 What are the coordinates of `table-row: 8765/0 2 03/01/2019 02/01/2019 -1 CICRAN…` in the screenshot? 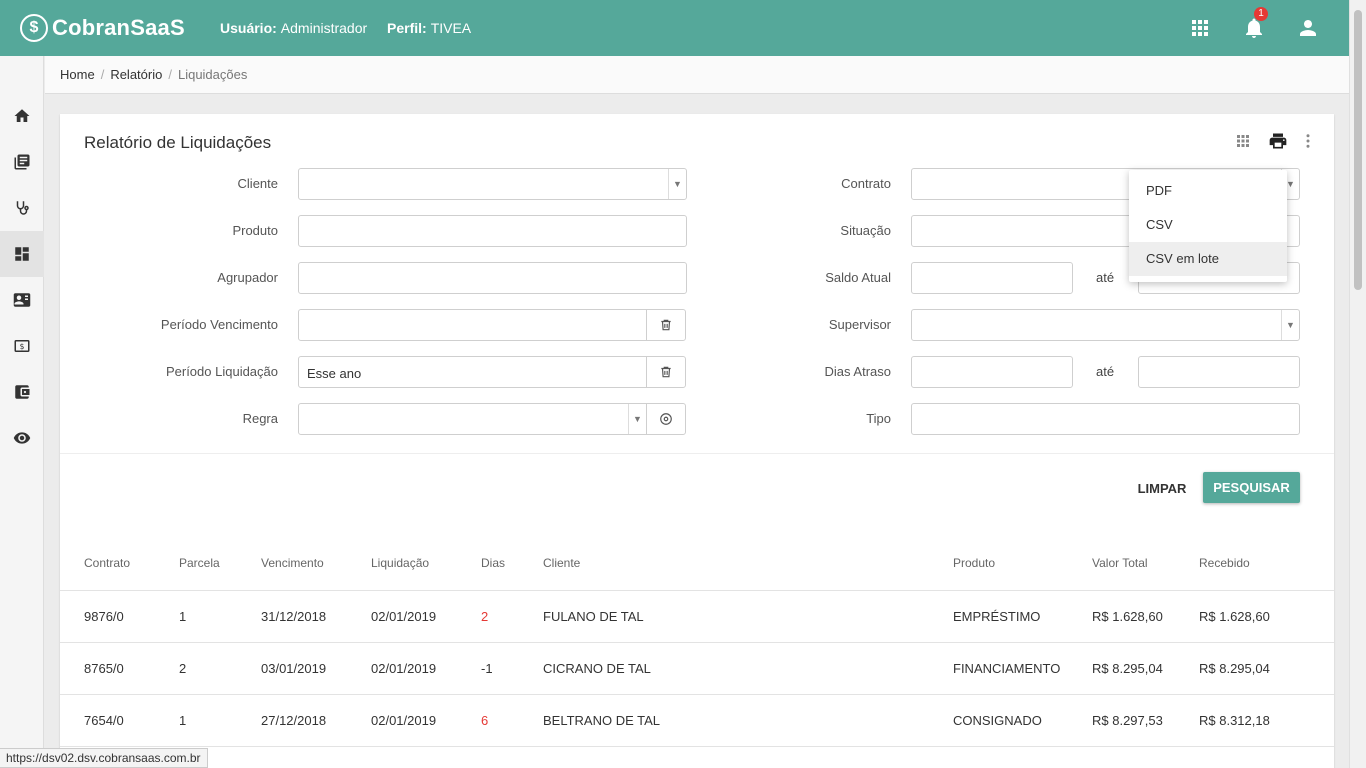 It's located at (697, 668).